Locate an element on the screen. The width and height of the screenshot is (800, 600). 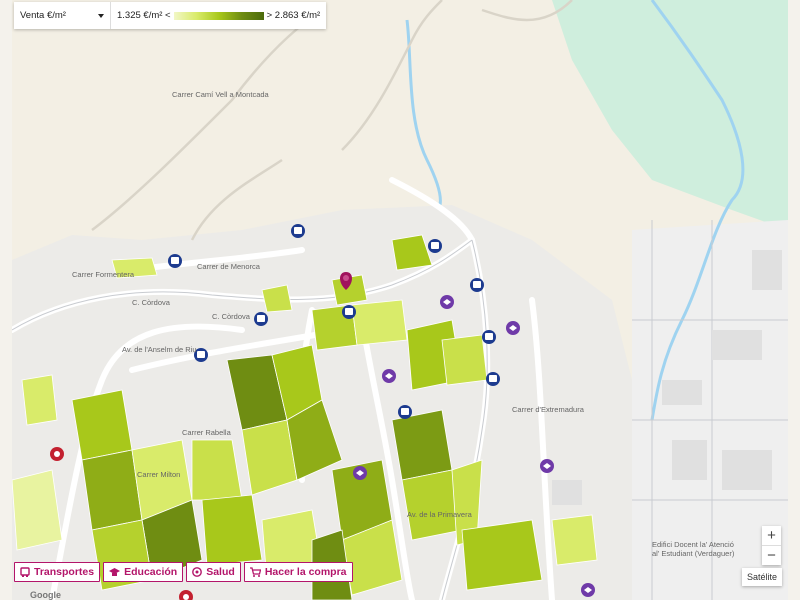
attribution-logo: Google is located at coordinates (45, 595).